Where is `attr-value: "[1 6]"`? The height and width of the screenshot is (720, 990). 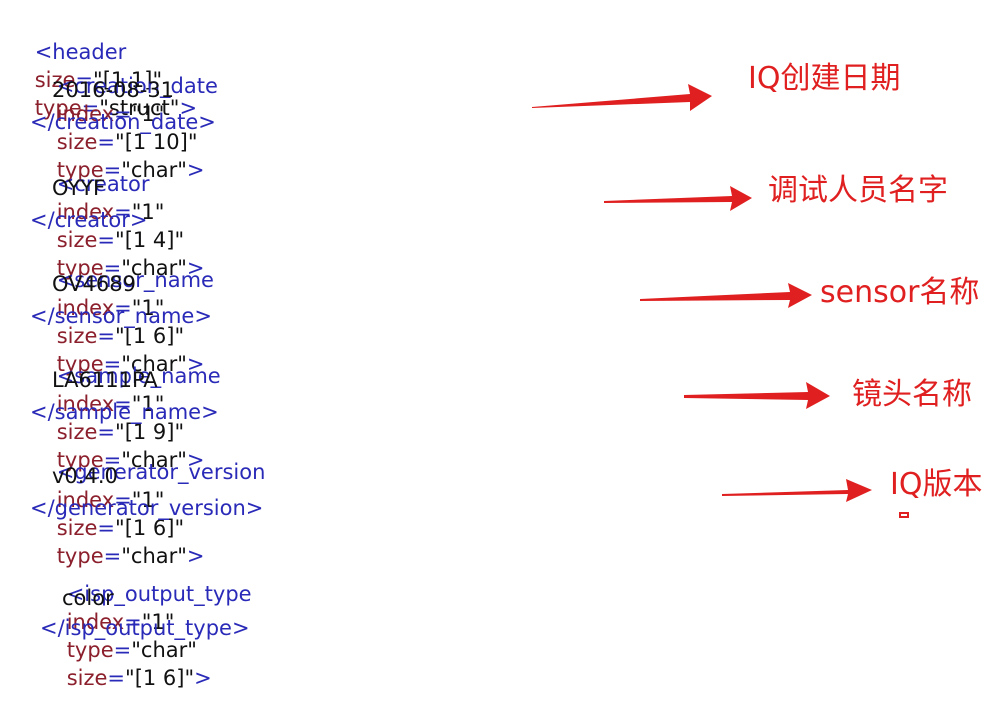 attr-value: "[1 6]" is located at coordinates (160, 678).